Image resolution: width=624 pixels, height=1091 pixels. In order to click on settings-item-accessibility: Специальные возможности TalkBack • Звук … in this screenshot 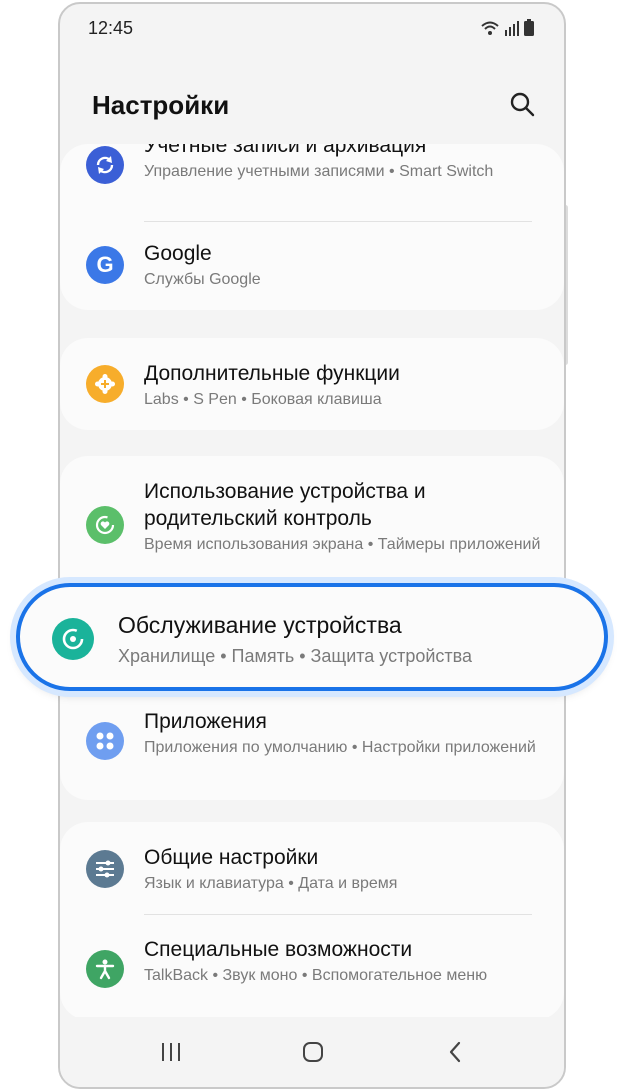, I will do `click(312, 968)`.